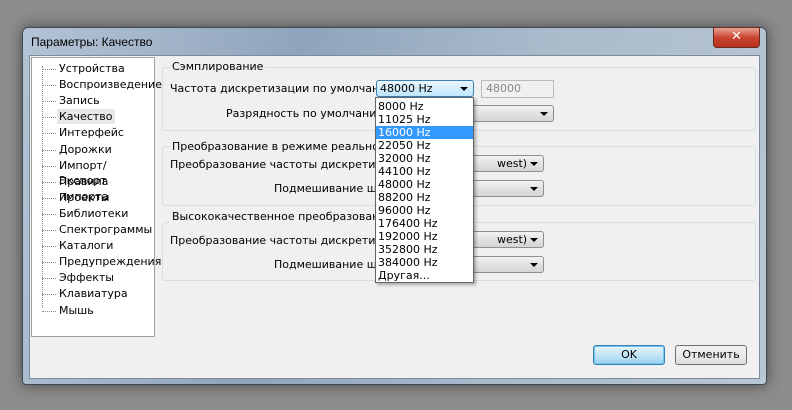 The width and height of the screenshot is (792, 410). What do you see at coordinates (424, 223) in the screenshot?
I see `dropdown-option: 176400 Hz` at bounding box center [424, 223].